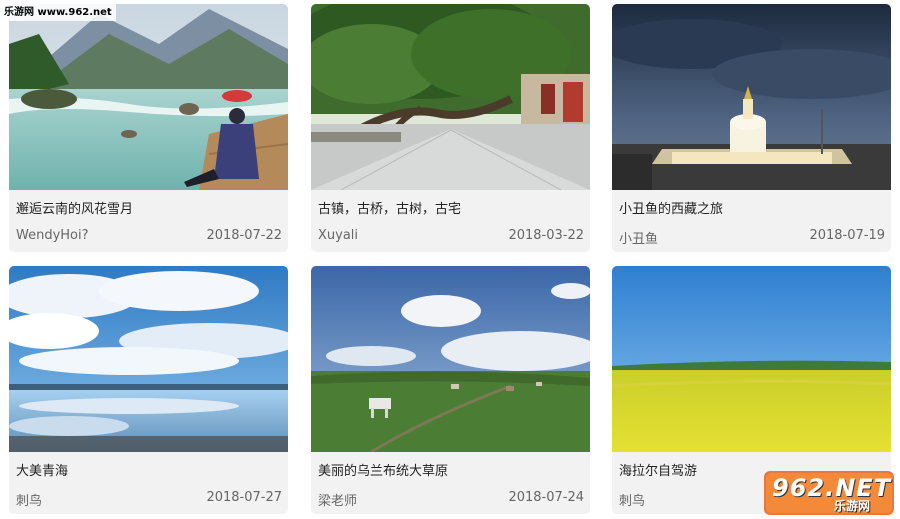  Describe the element at coordinates (244, 497) in the screenshot. I see `card-date: 2018-07-27` at that location.